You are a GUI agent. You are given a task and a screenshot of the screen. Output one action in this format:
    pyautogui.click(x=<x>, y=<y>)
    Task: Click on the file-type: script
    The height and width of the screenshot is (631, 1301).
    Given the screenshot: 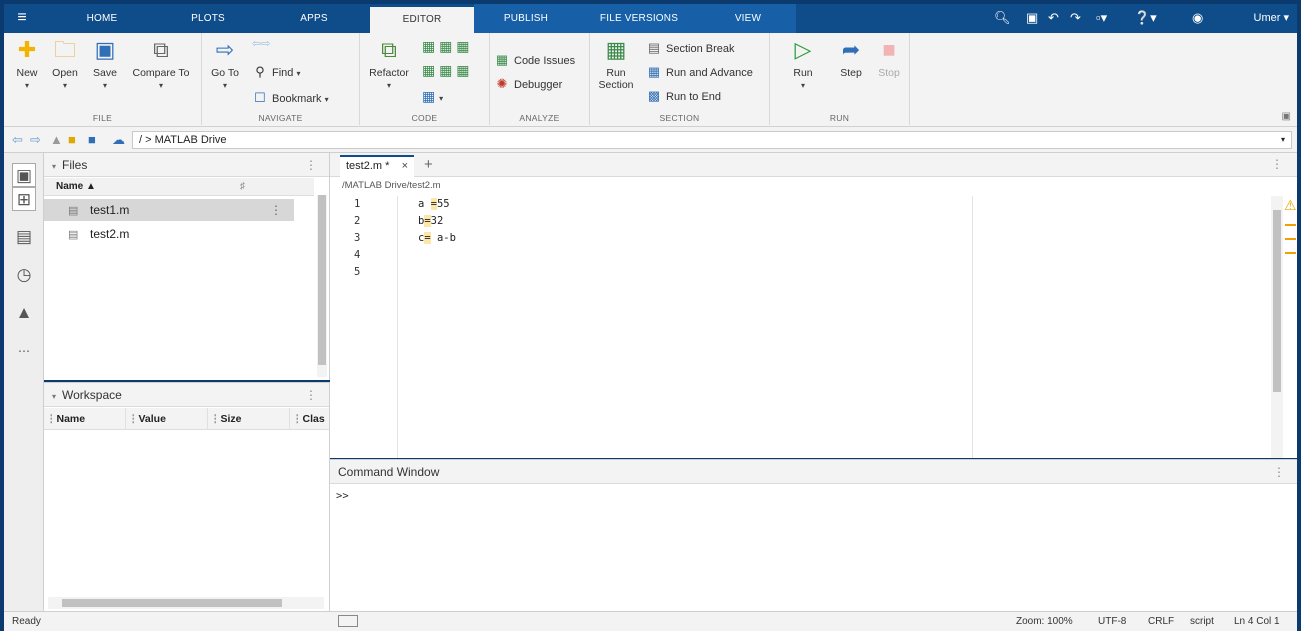 What is the action you would take?
    pyautogui.click(x=1202, y=621)
    